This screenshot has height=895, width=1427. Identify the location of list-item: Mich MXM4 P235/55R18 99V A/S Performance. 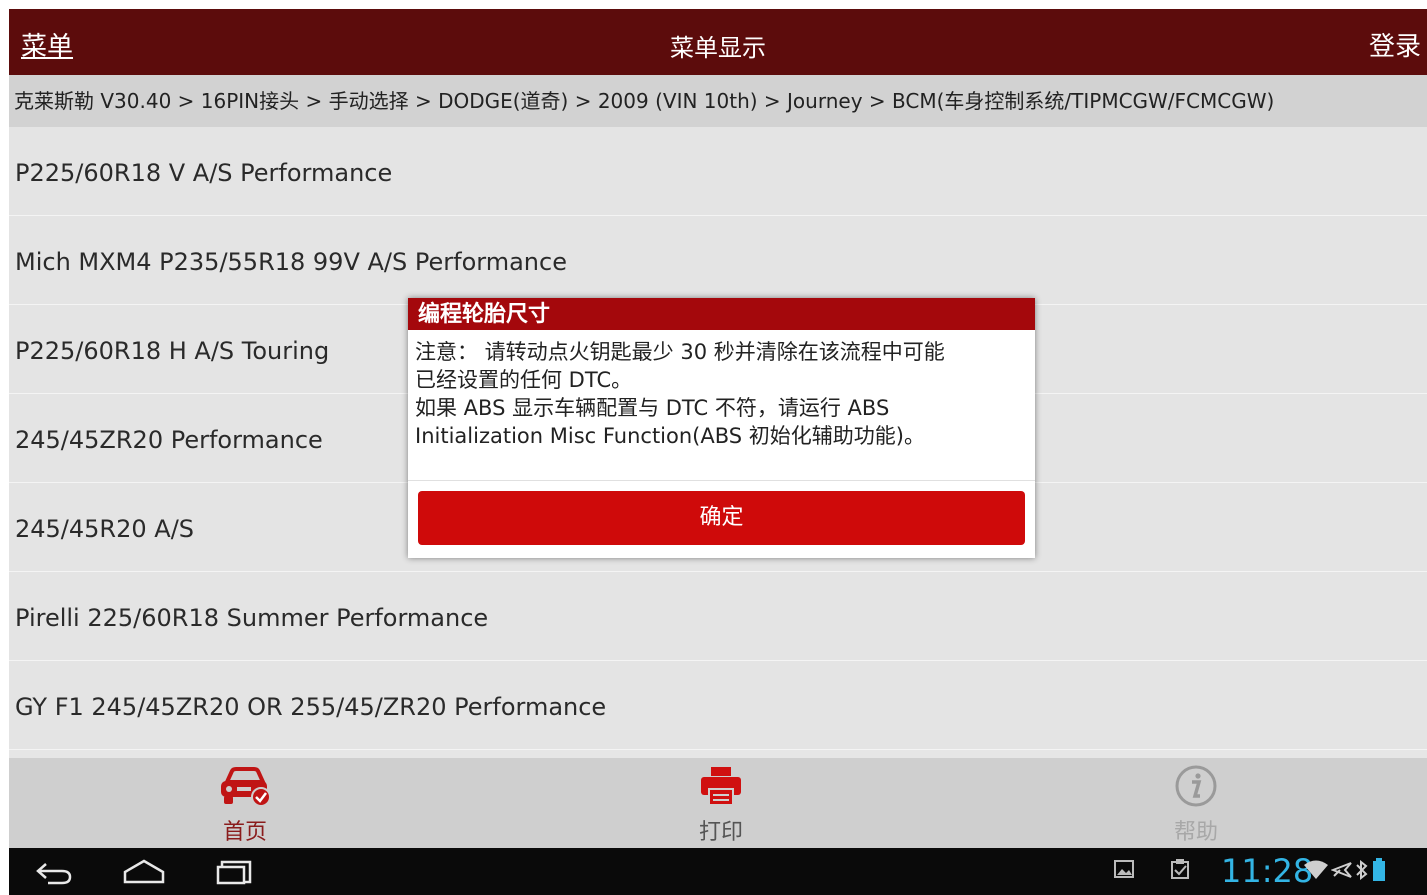
(718, 260).